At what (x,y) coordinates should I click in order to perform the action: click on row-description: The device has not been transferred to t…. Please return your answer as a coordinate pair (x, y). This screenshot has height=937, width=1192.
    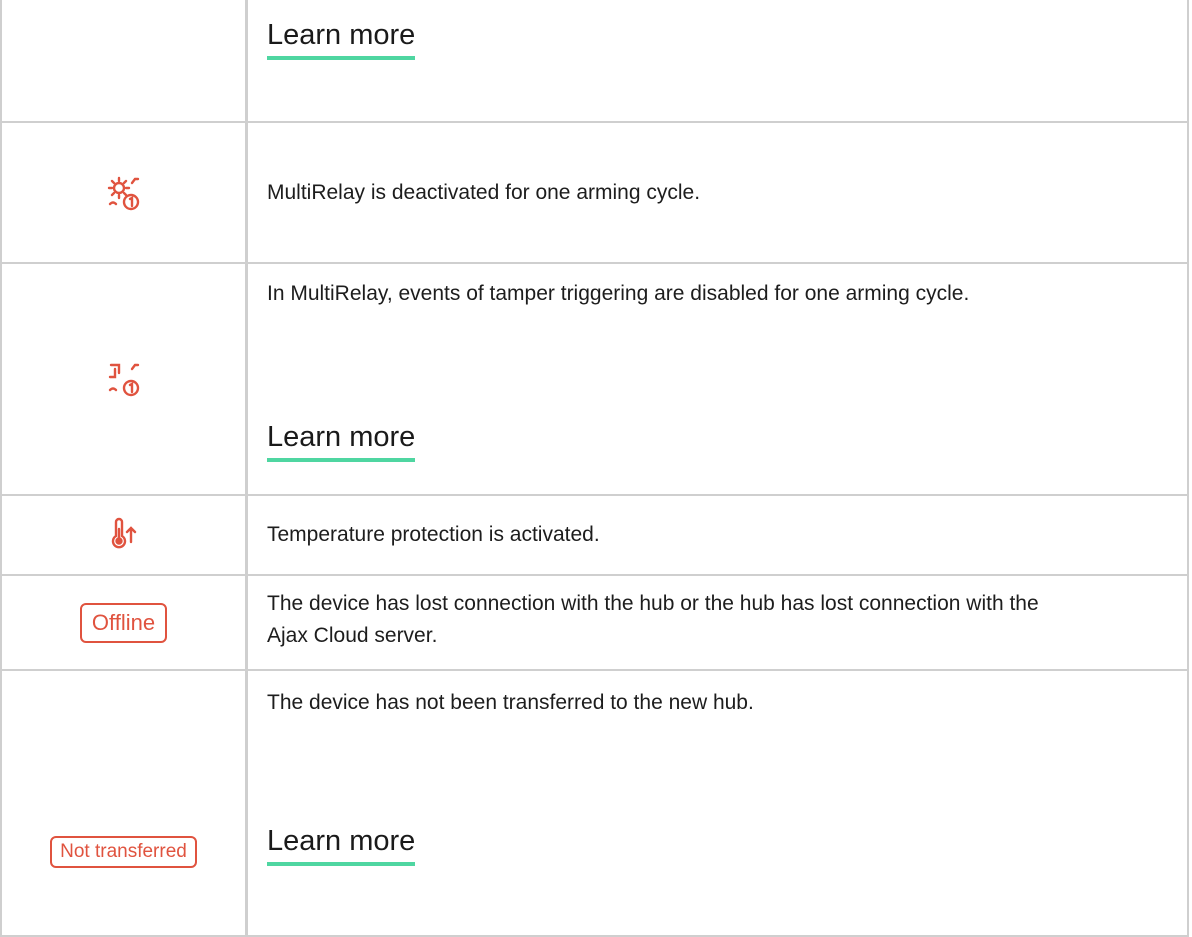
    Looking at the image, I should click on (510, 702).